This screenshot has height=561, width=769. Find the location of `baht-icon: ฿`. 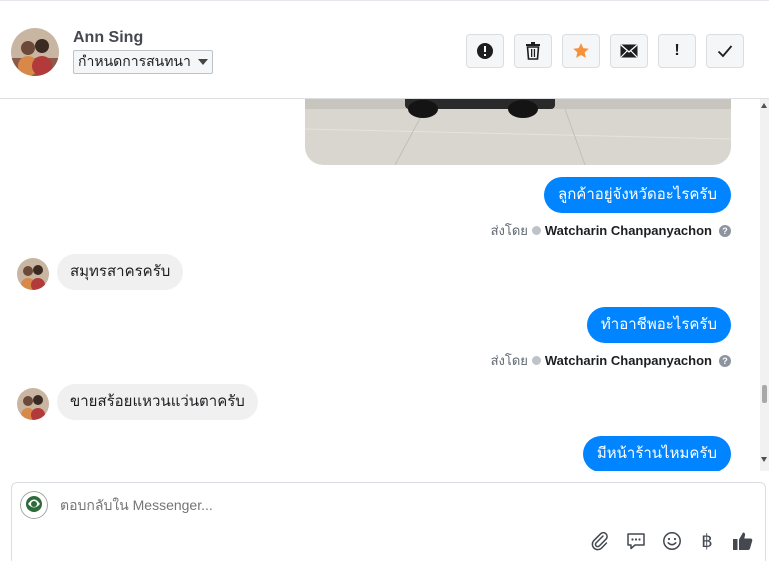

baht-icon: ฿ is located at coordinates (707, 540).